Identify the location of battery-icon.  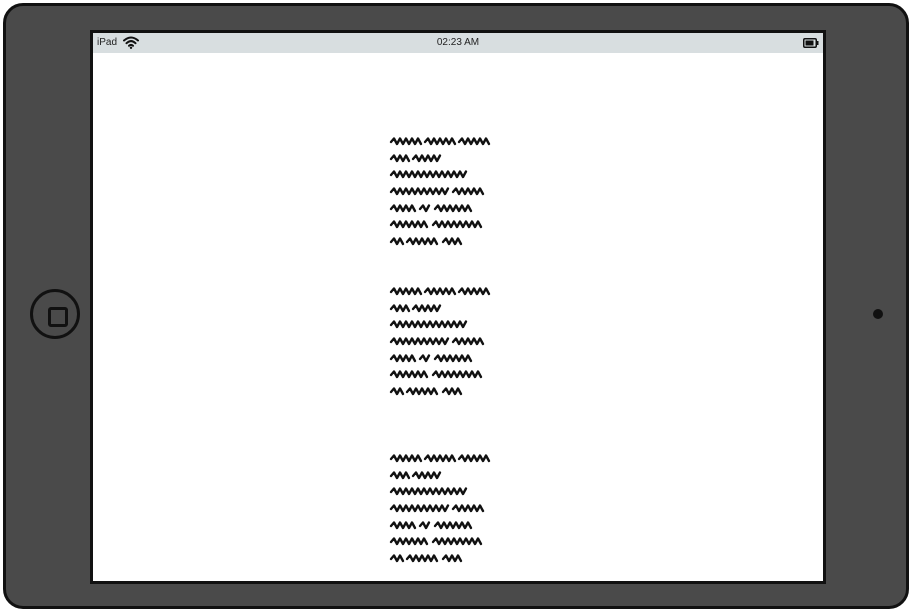
(811, 43).